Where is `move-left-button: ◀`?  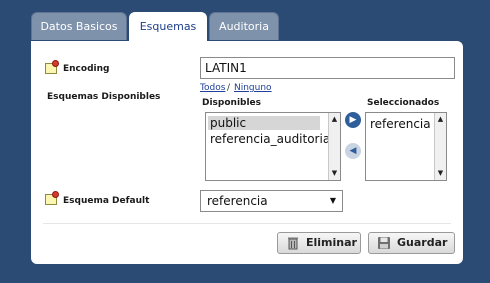 move-left-button: ◀ is located at coordinates (353, 151).